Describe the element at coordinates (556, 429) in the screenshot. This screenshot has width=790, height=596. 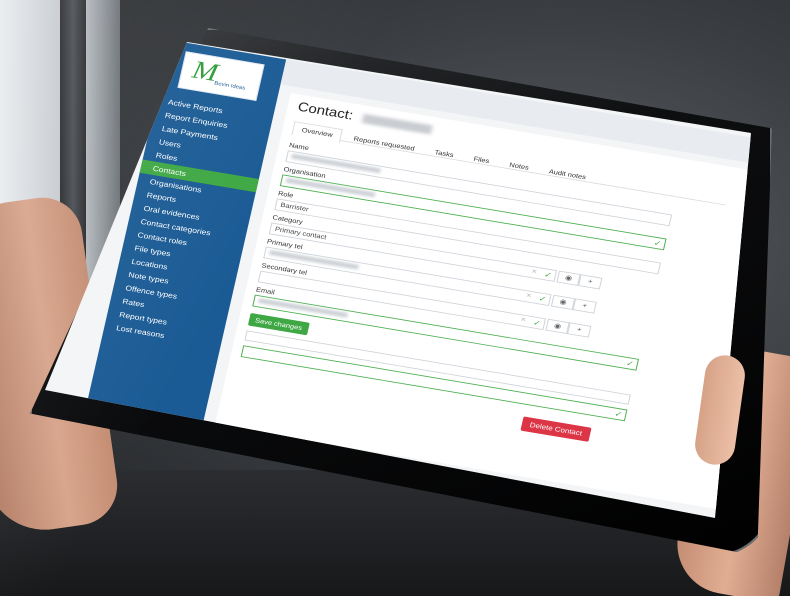
I see `delete-contact-button: Delete Contact` at that location.